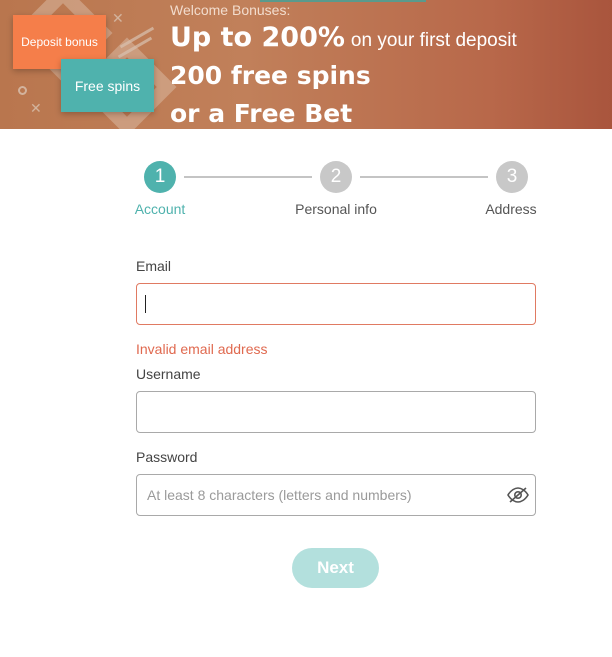 Image resolution: width=612 pixels, height=657 pixels. What do you see at coordinates (336, 412) in the screenshot?
I see `username-field` at bounding box center [336, 412].